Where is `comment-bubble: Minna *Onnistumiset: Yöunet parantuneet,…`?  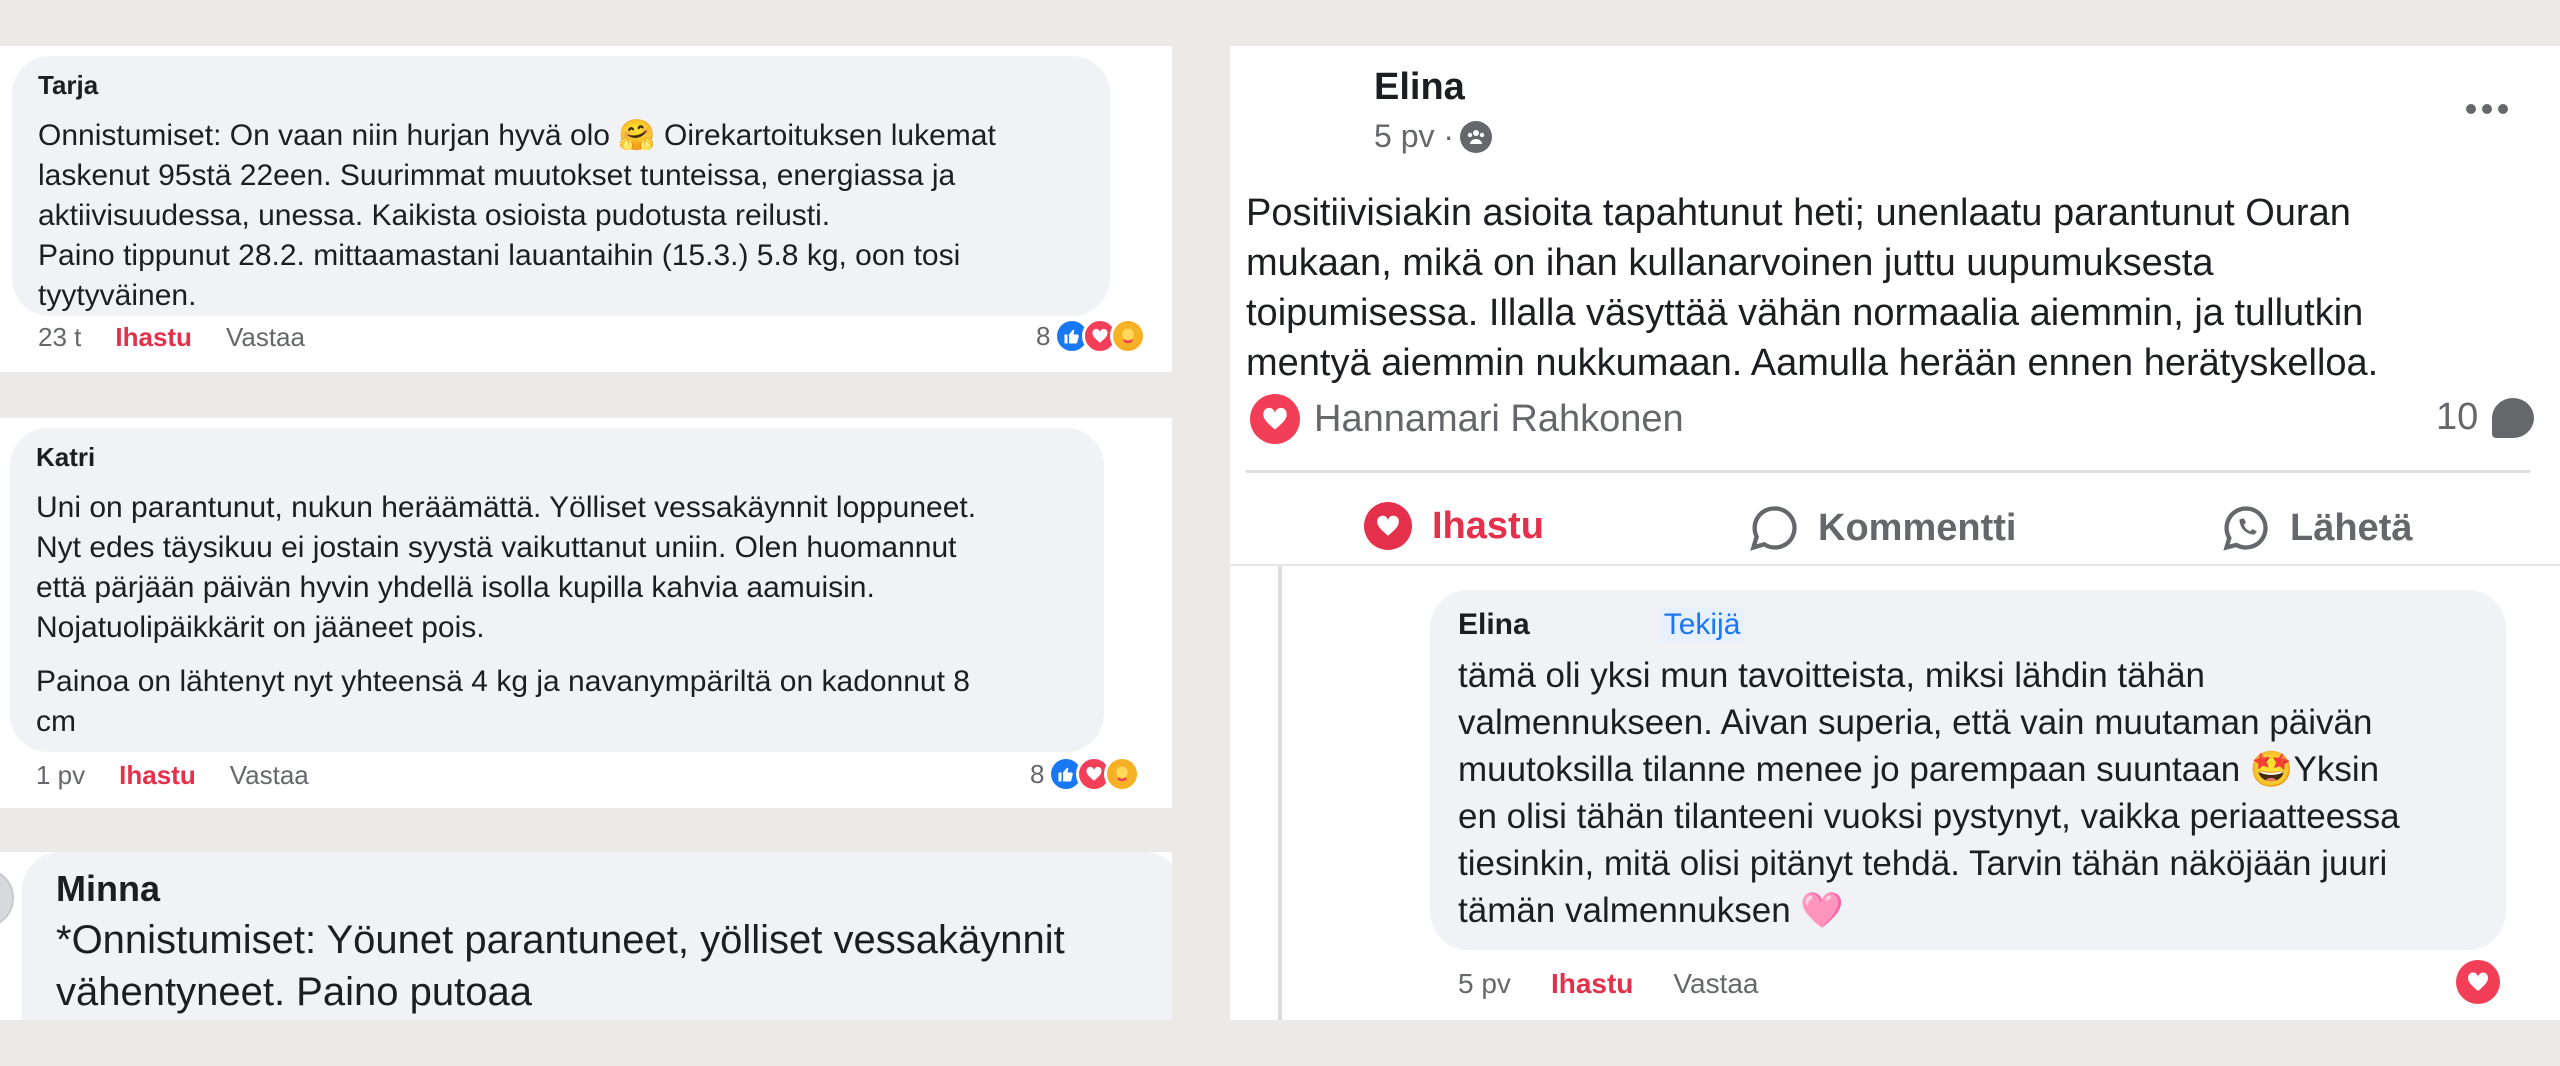
comment-bubble: Minna *Onnistumiset: Yöunet parantuneet,… is located at coordinates (597, 936).